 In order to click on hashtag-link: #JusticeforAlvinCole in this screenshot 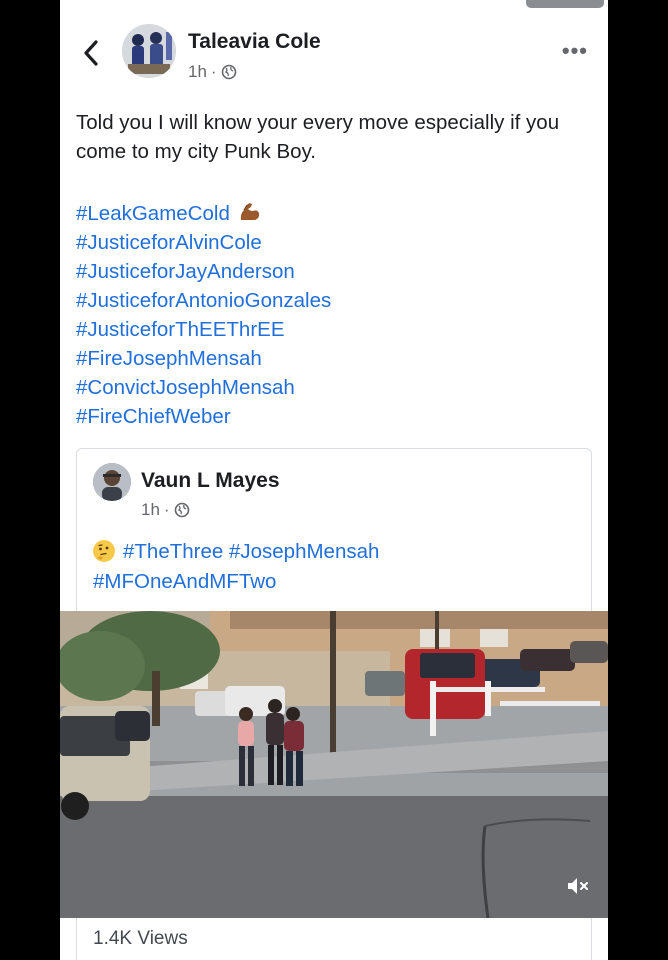, I will do `click(334, 242)`.